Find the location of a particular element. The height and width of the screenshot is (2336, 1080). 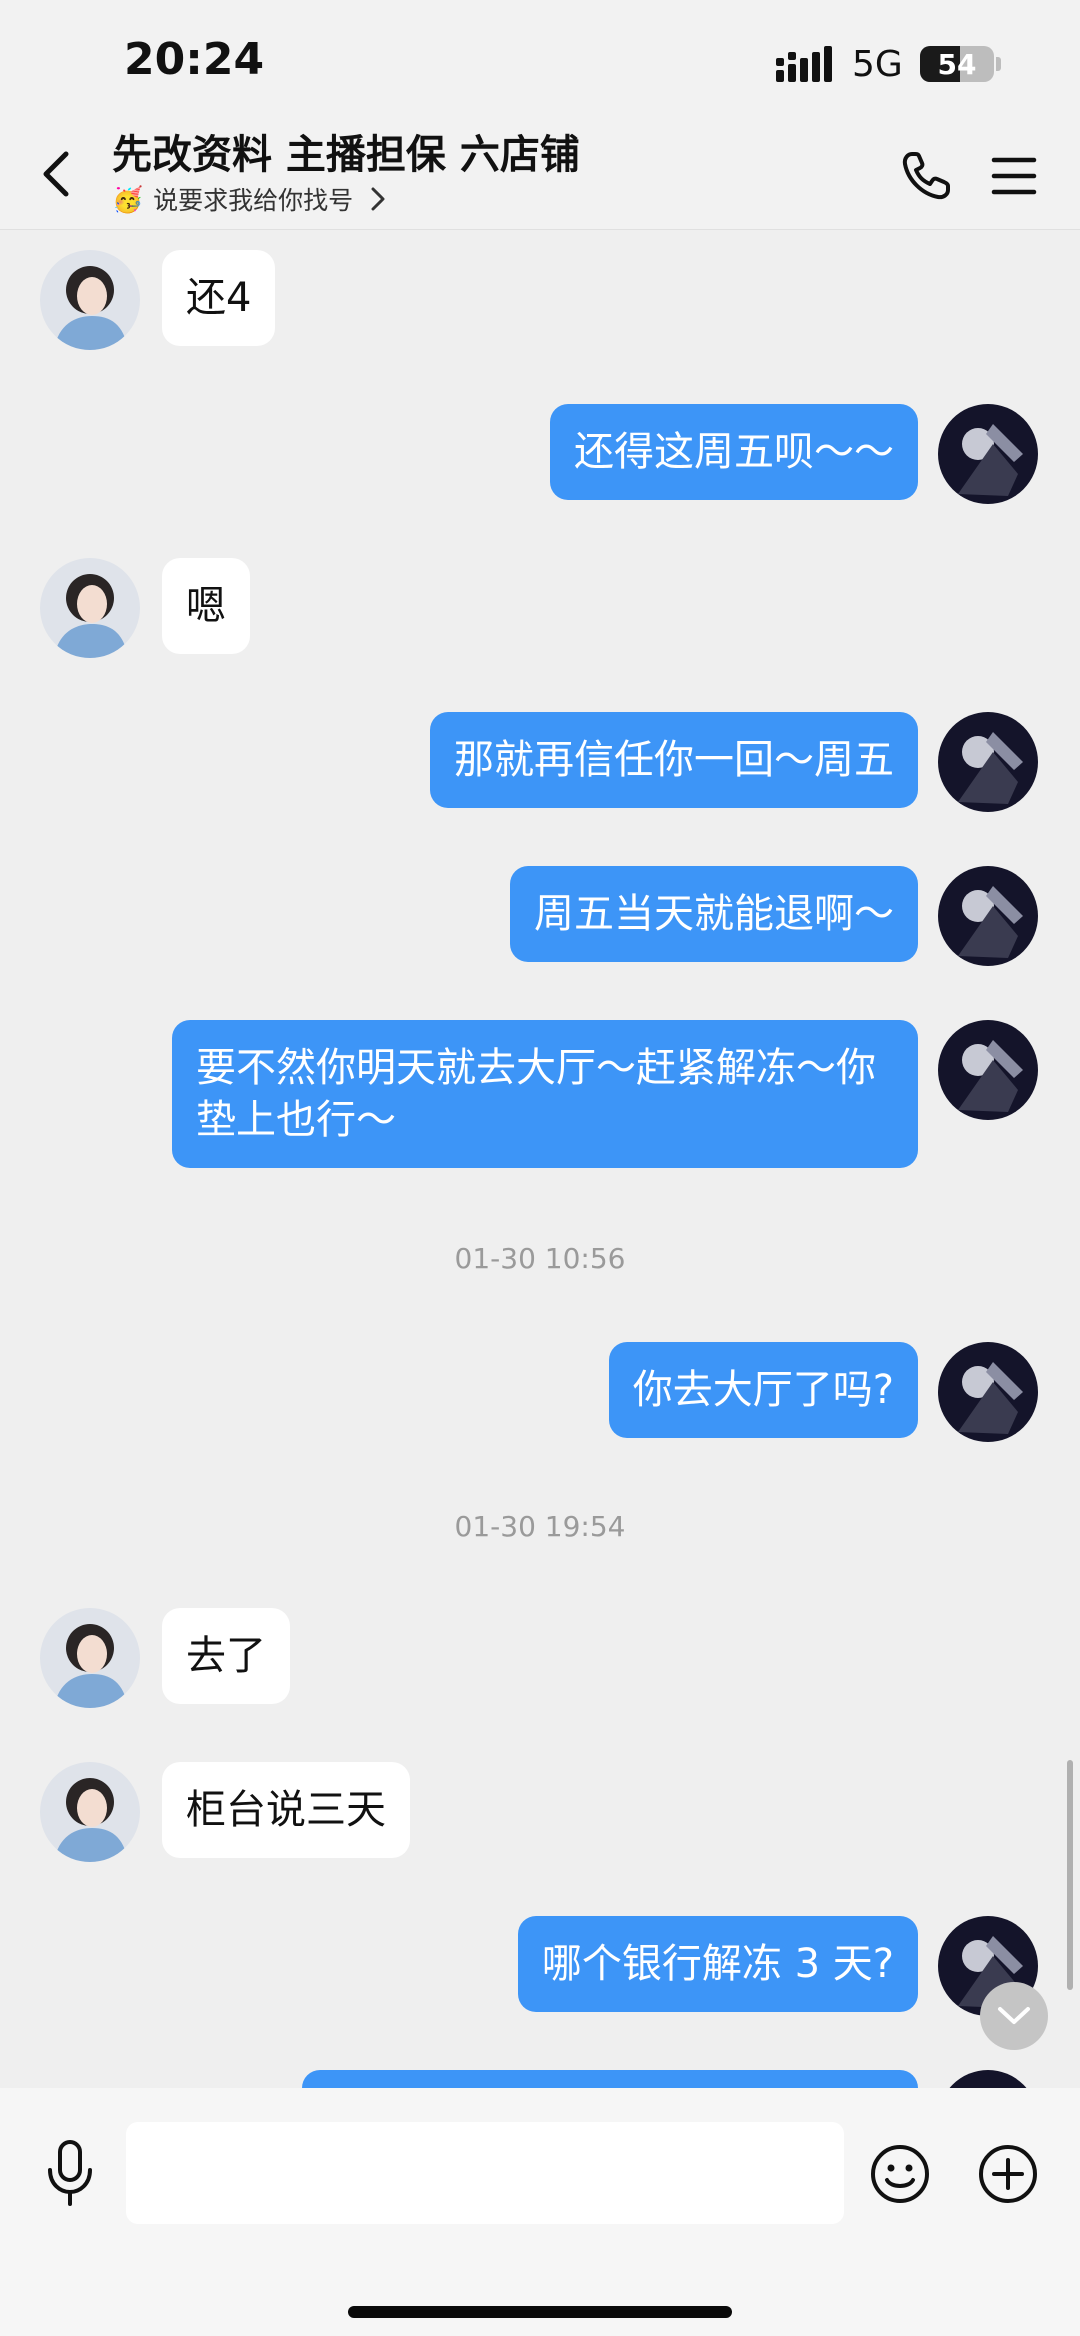

message-timestamp: 01-30 10:56 is located at coordinates (540, 1258).